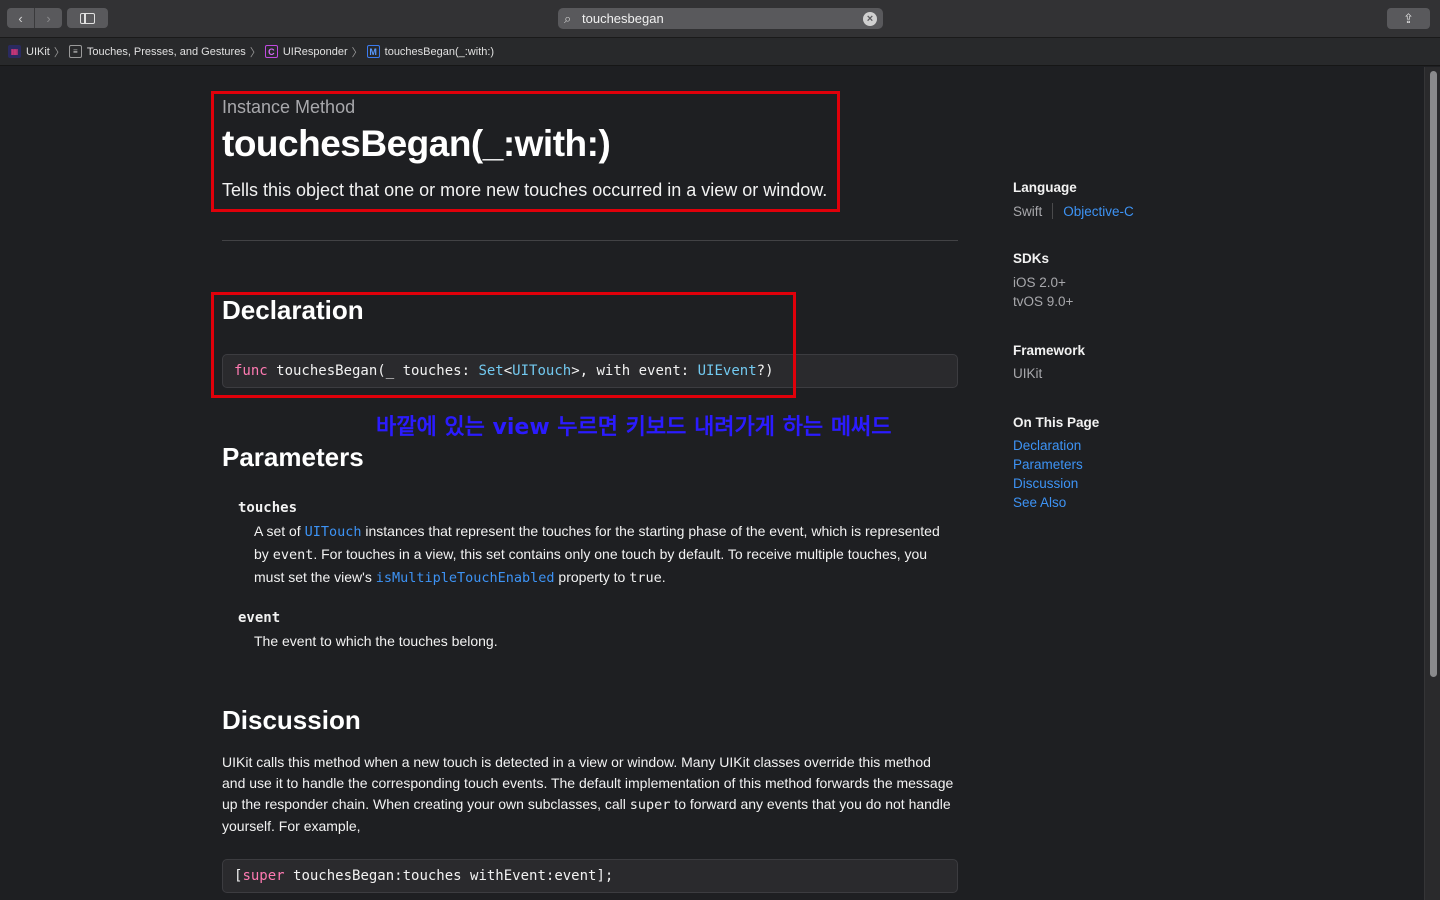 This screenshot has width=1440, height=900. I want to click on code-text: [, so click(238, 876).